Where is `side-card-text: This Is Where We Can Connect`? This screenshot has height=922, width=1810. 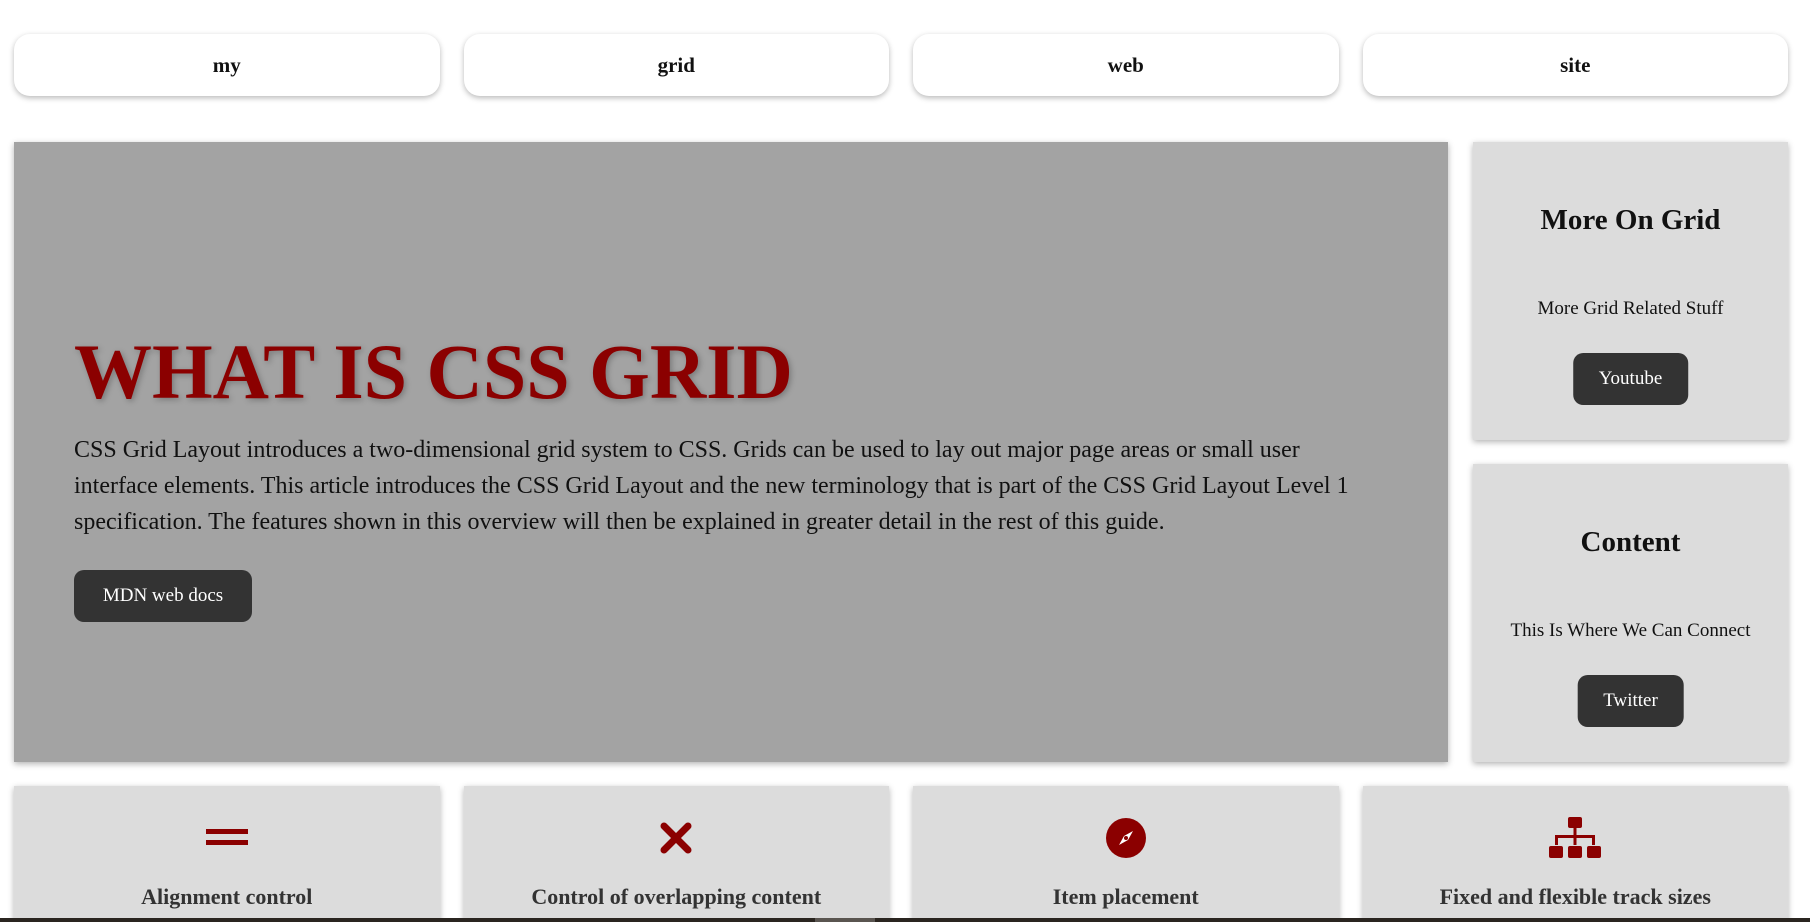 side-card-text: This Is Where We Can Connect is located at coordinates (1630, 630).